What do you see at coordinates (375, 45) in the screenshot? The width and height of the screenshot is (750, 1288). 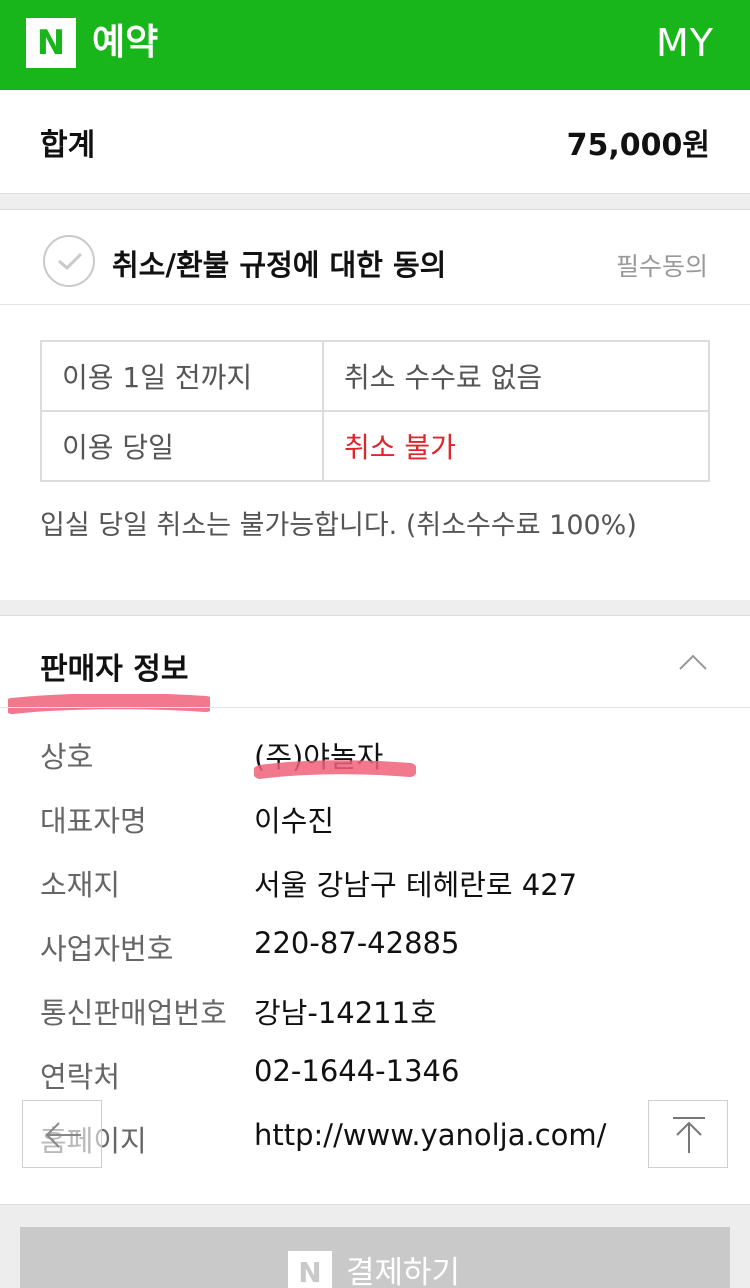 I see `app-header: N 예약 MY` at bounding box center [375, 45].